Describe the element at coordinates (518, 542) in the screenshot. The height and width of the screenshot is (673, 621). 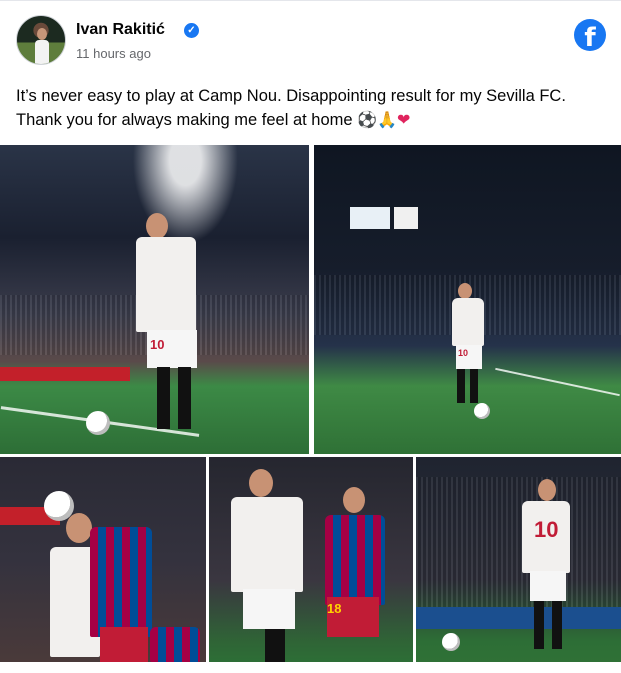
I see `stadium-crowd` at that location.